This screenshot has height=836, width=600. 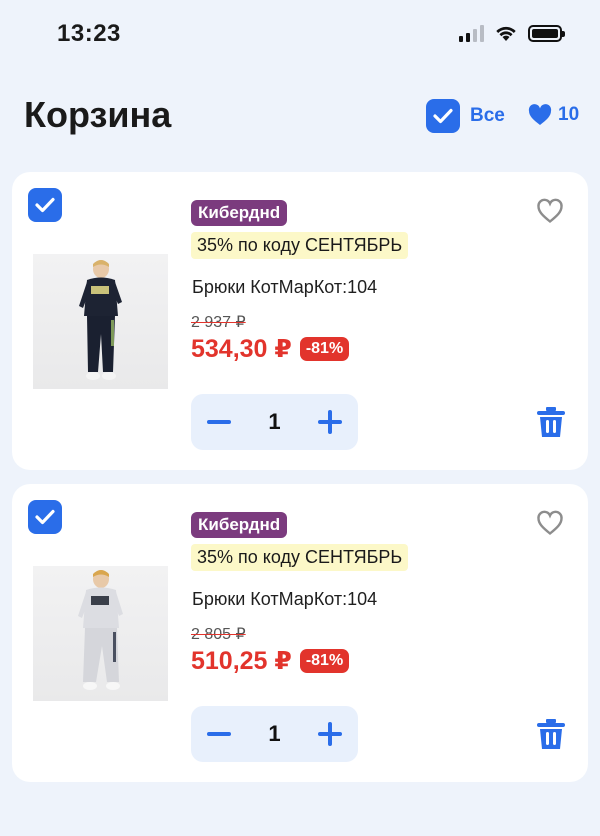 I want to click on battery-icon, so click(x=546, y=33).